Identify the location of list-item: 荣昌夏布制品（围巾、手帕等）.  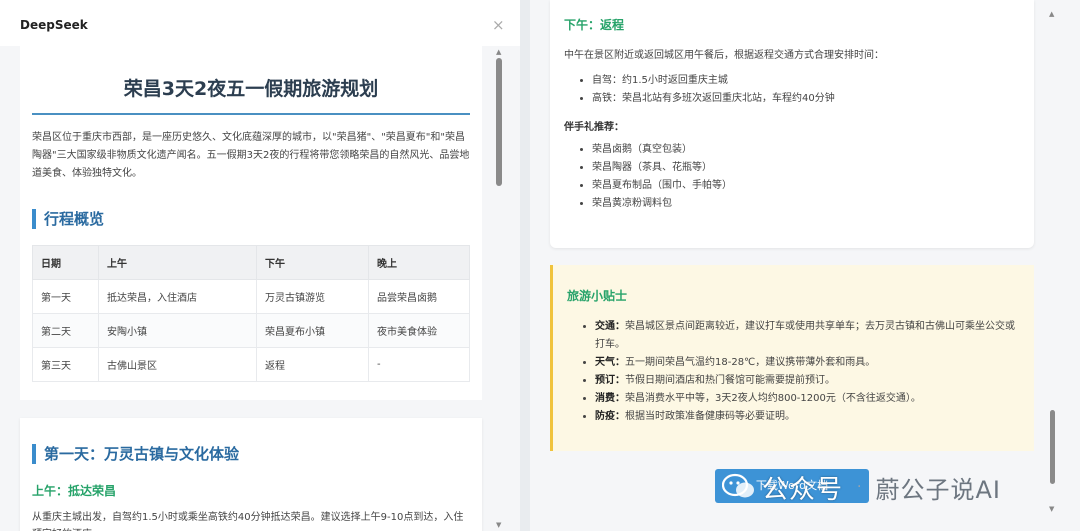
(806, 186).